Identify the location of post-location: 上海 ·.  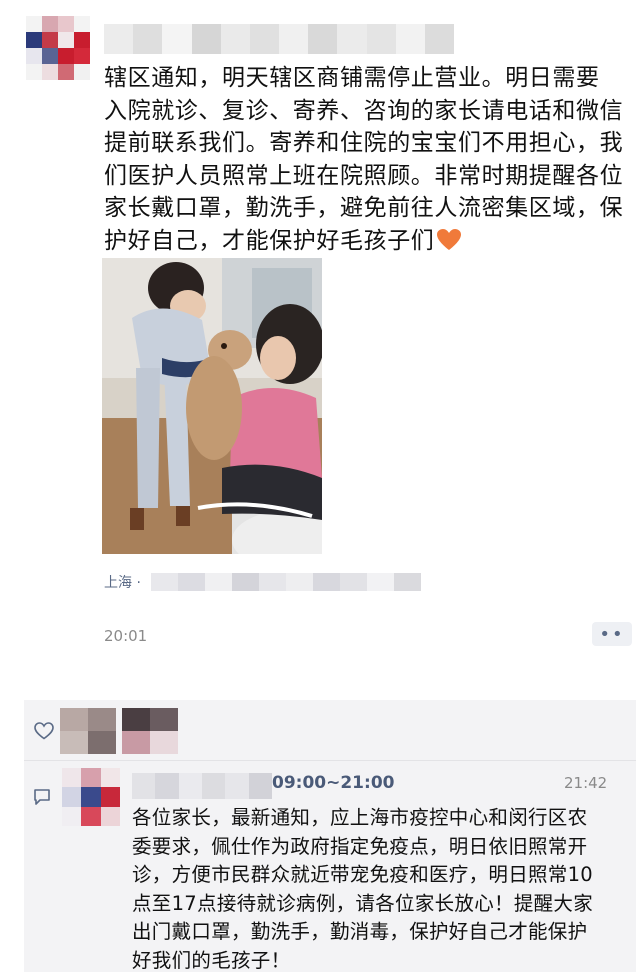
(262, 582).